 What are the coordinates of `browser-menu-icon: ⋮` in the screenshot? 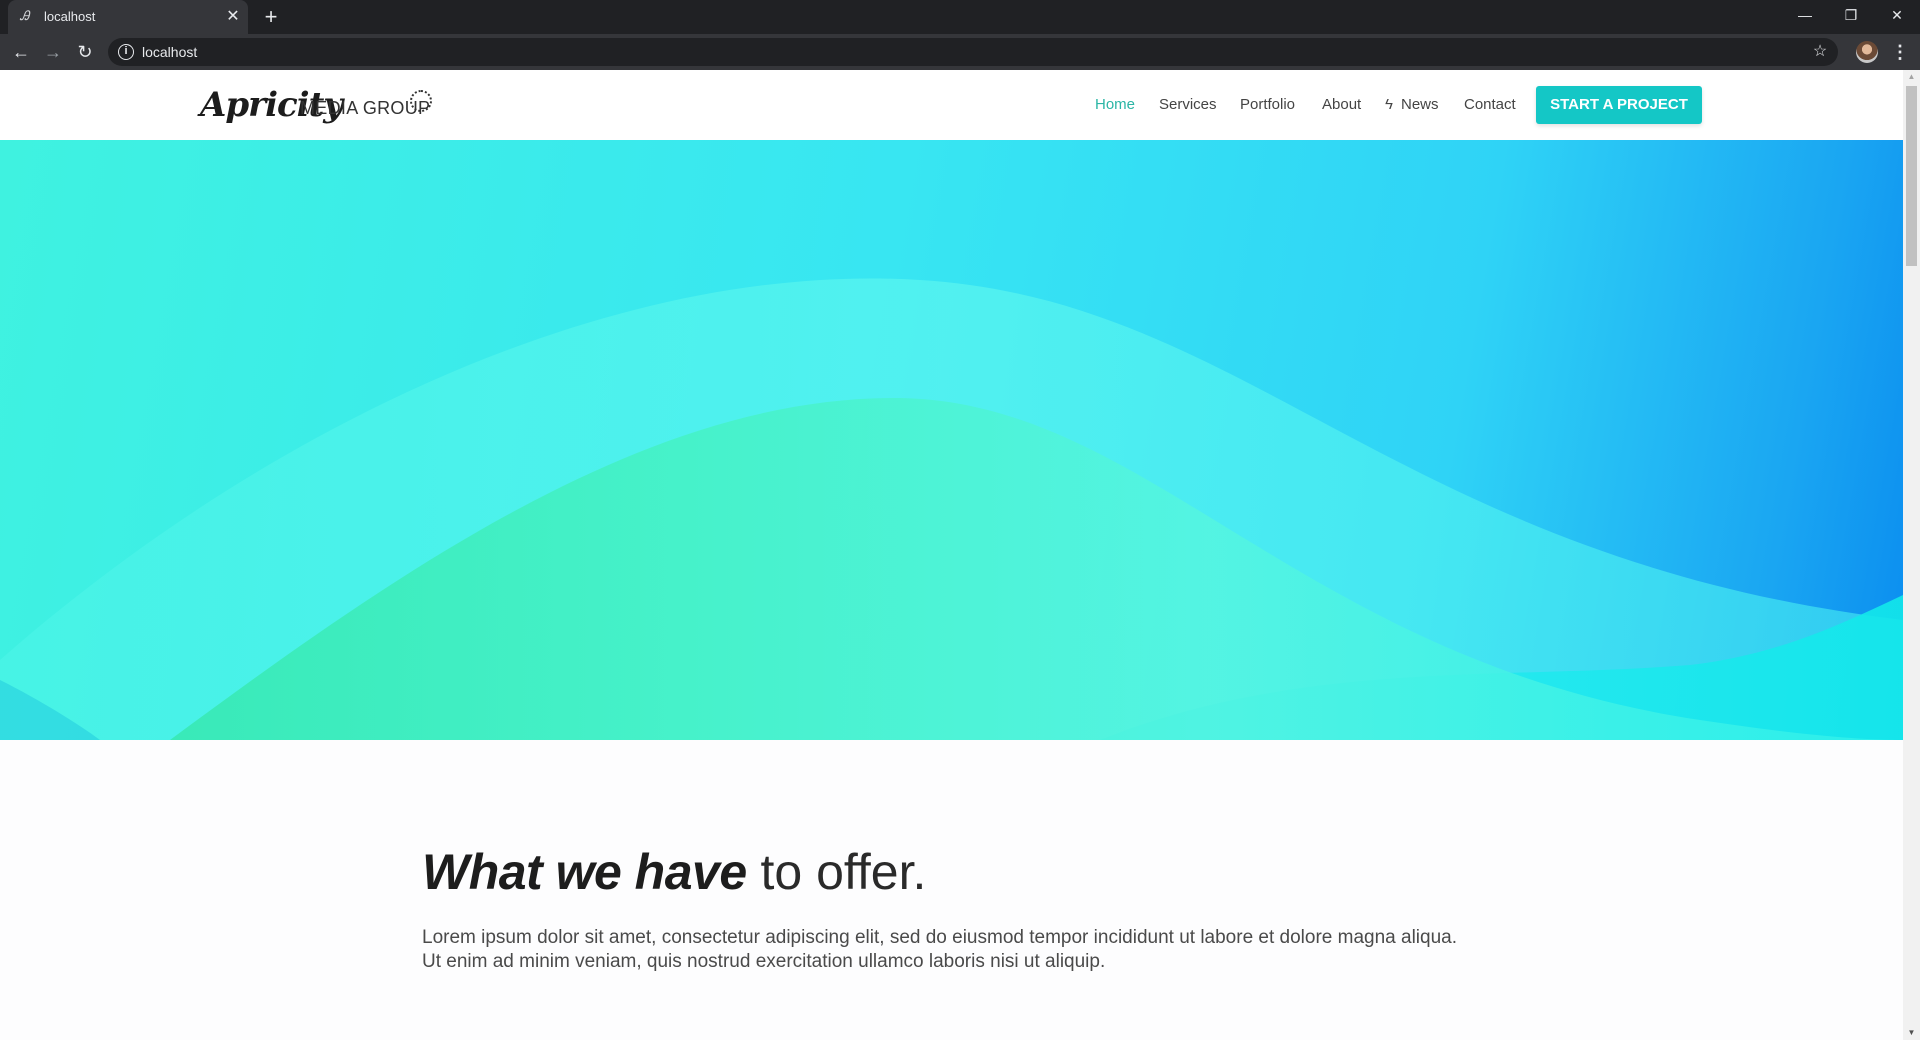 It's located at (1900, 52).